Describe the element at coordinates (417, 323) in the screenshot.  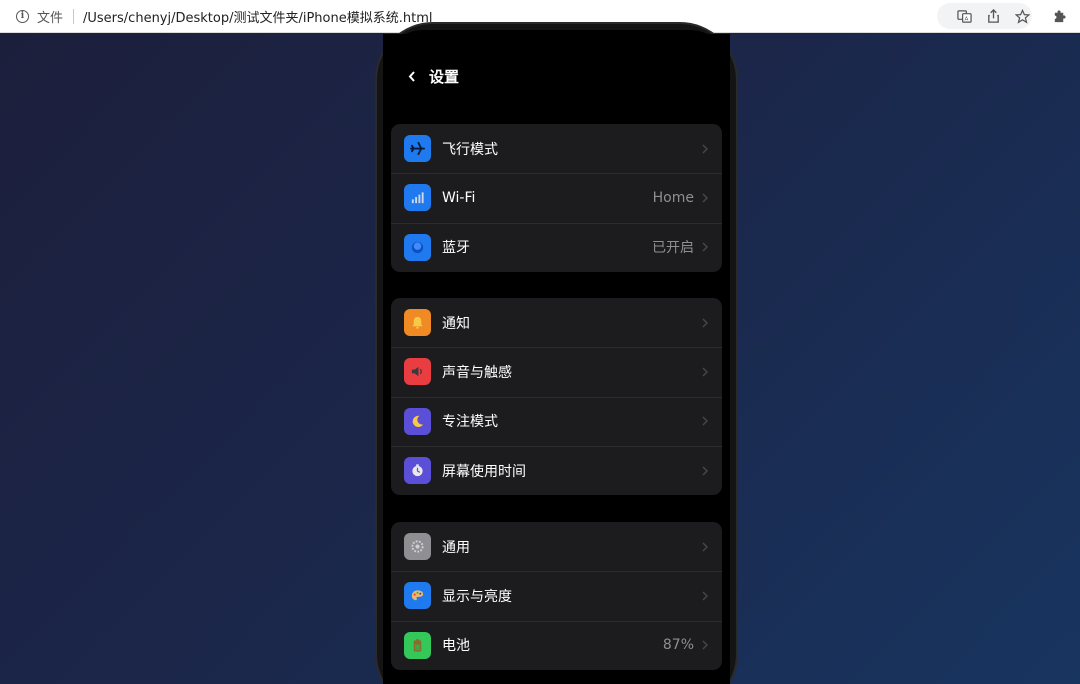
I see `bell-icon` at that location.